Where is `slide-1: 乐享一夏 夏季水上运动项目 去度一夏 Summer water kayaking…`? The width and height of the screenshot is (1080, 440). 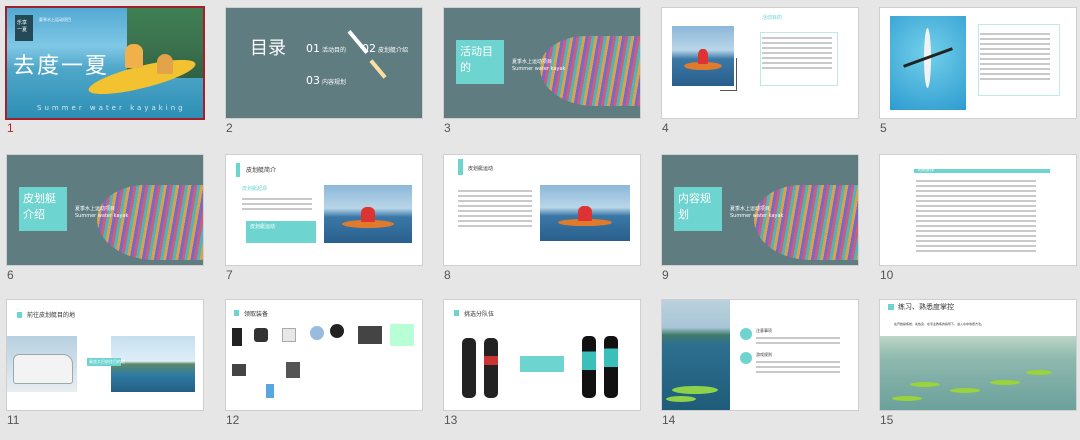 slide-1: 乐享一夏 夏季水上运动项目 去度一夏 Summer water kayaking… is located at coordinates (112, 78).